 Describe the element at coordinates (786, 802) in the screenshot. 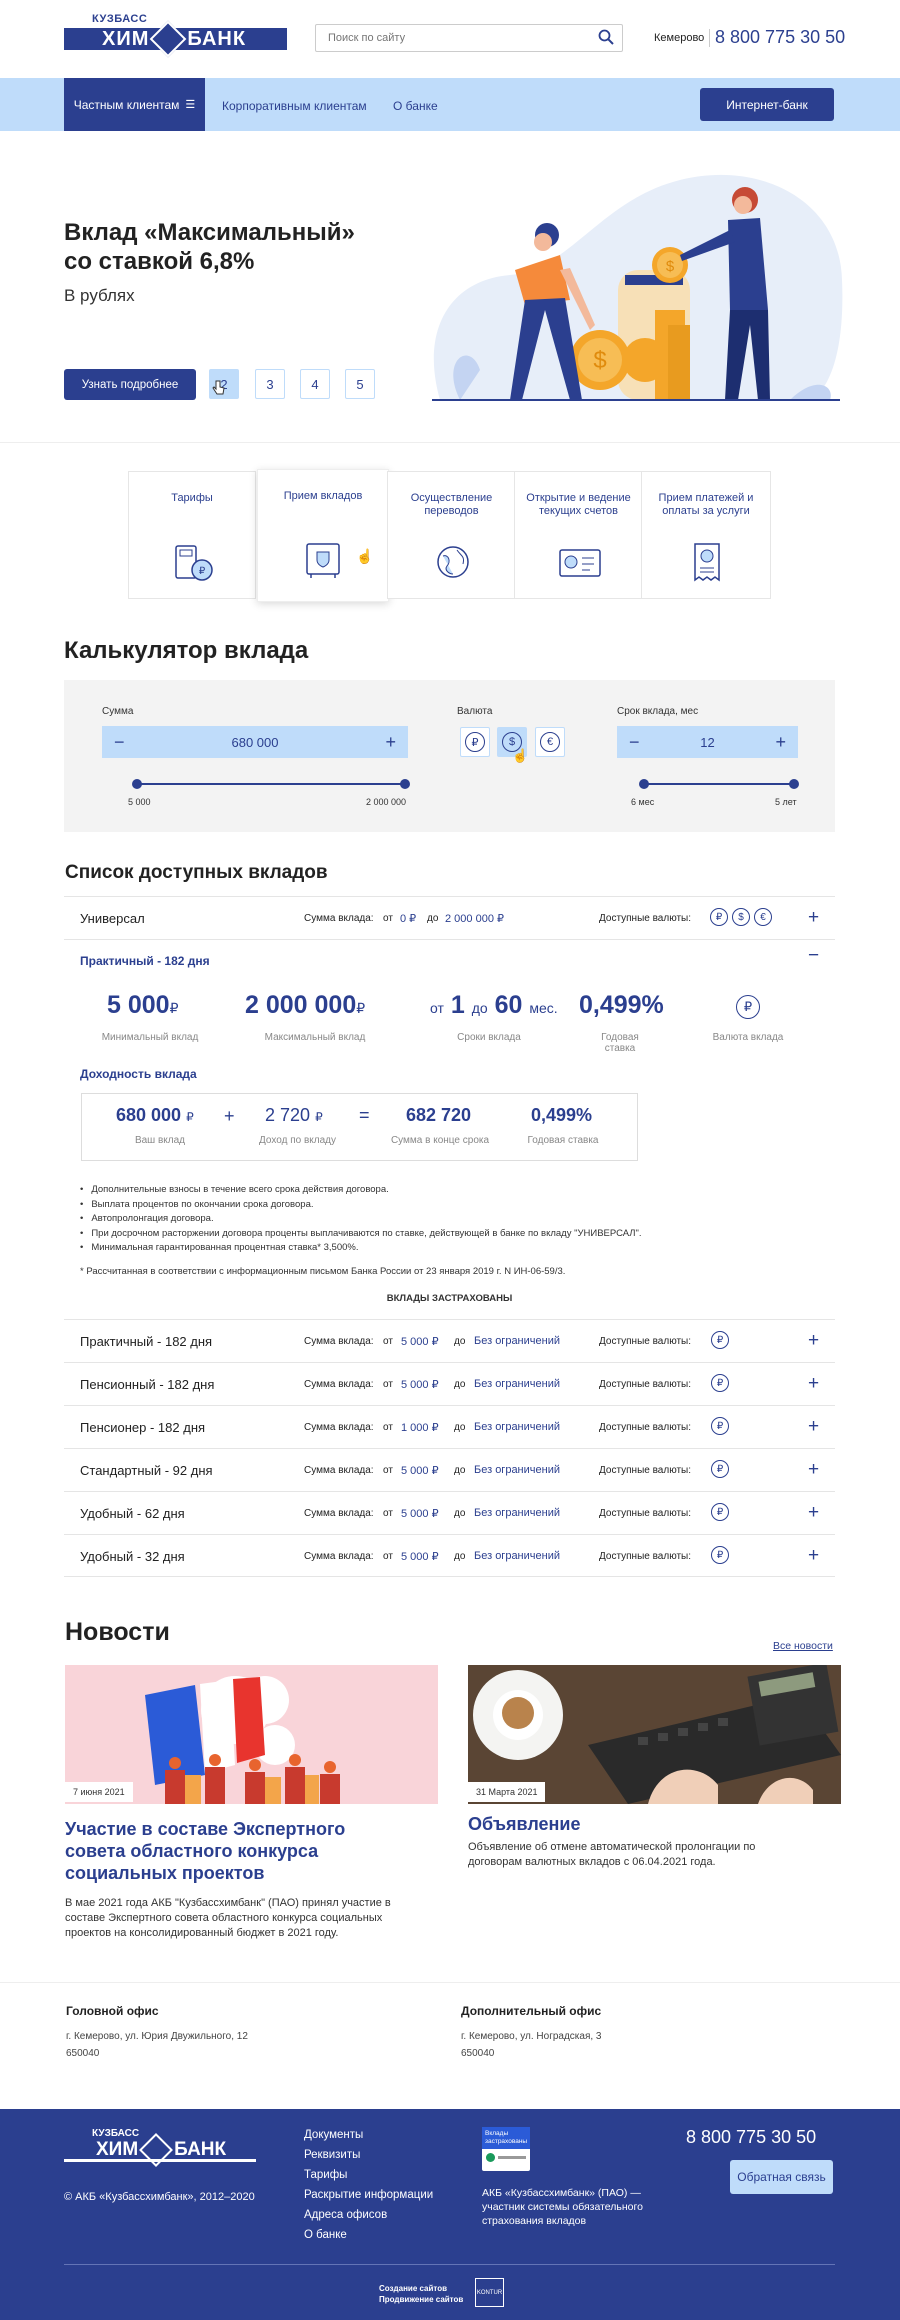

I see `term-max-label: 5 лет` at that location.